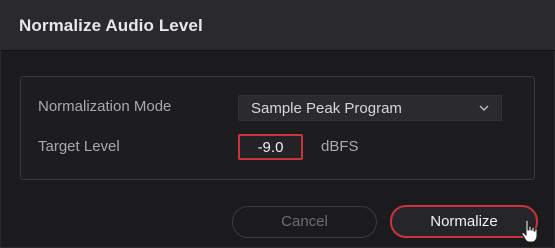 The height and width of the screenshot is (248, 555). I want to click on mouse-pointer-icon, so click(529, 231).